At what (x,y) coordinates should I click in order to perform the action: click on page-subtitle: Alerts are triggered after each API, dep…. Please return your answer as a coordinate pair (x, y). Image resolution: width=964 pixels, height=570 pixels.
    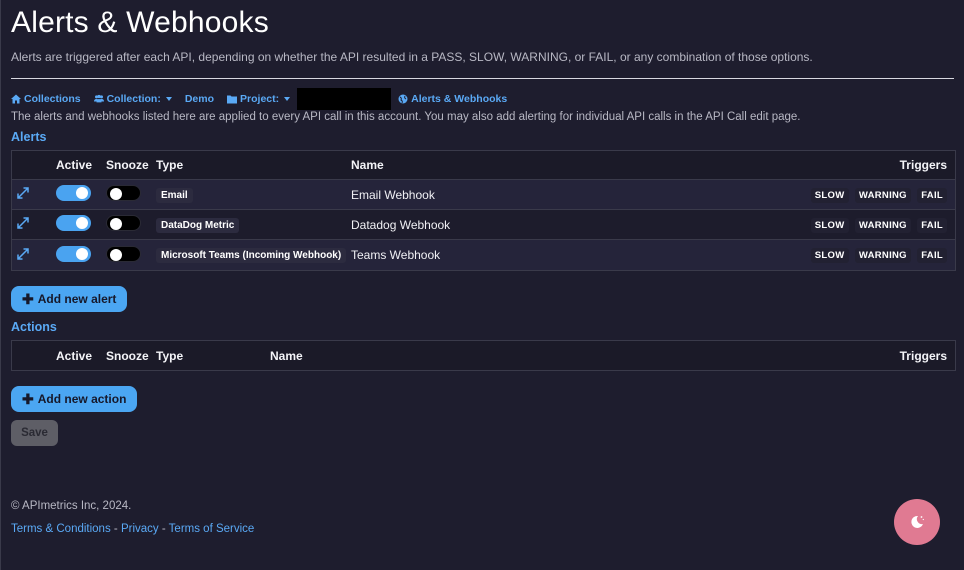
    Looking at the image, I should click on (412, 57).